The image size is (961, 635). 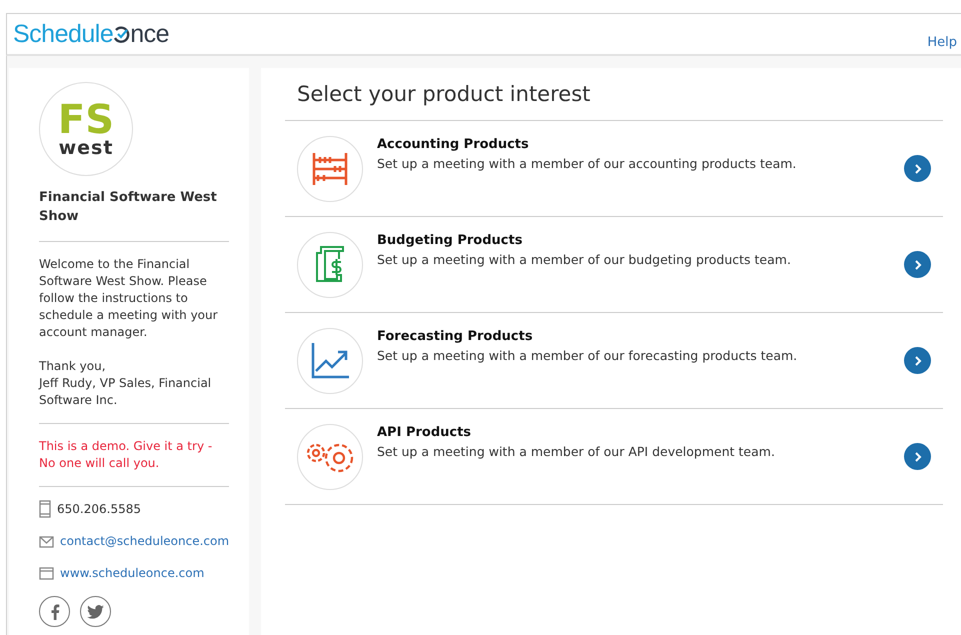 What do you see at coordinates (99, 509) in the screenshot?
I see `phone-number: 650.206.5585` at bounding box center [99, 509].